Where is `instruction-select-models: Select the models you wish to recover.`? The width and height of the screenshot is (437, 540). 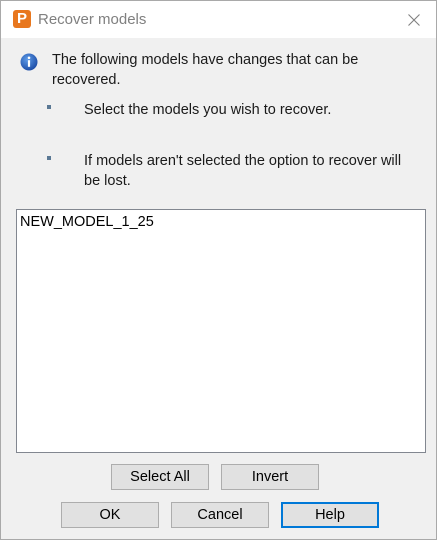 instruction-select-models: Select the models you wish to recover. is located at coordinates (208, 110).